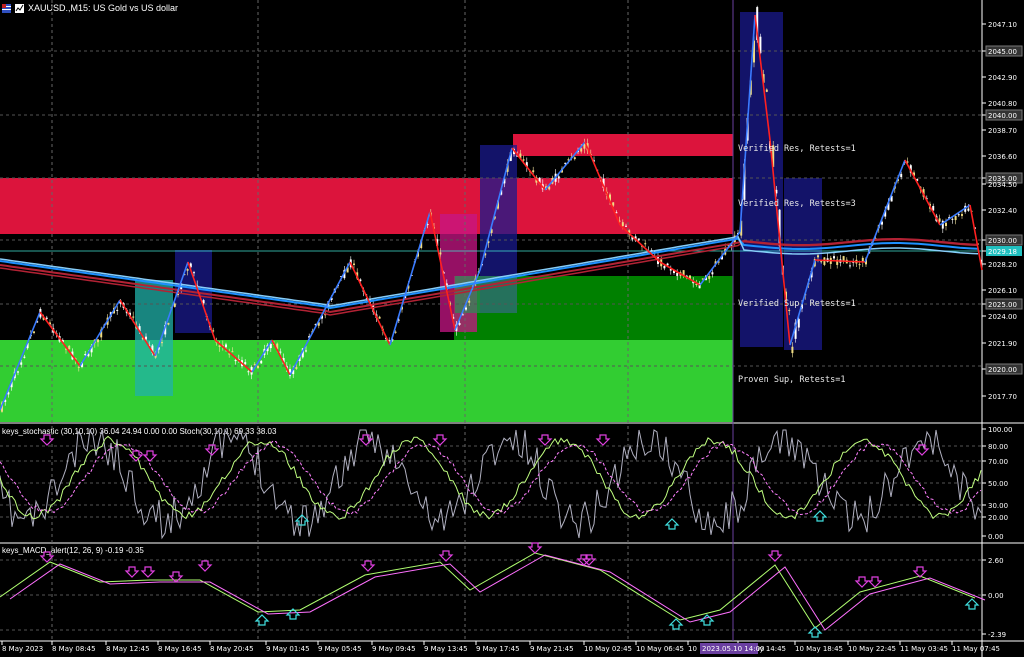  Describe the element at coordinates (1002, 185) in the screenshot. I see `price-tick-label: 2034.50` at that location.